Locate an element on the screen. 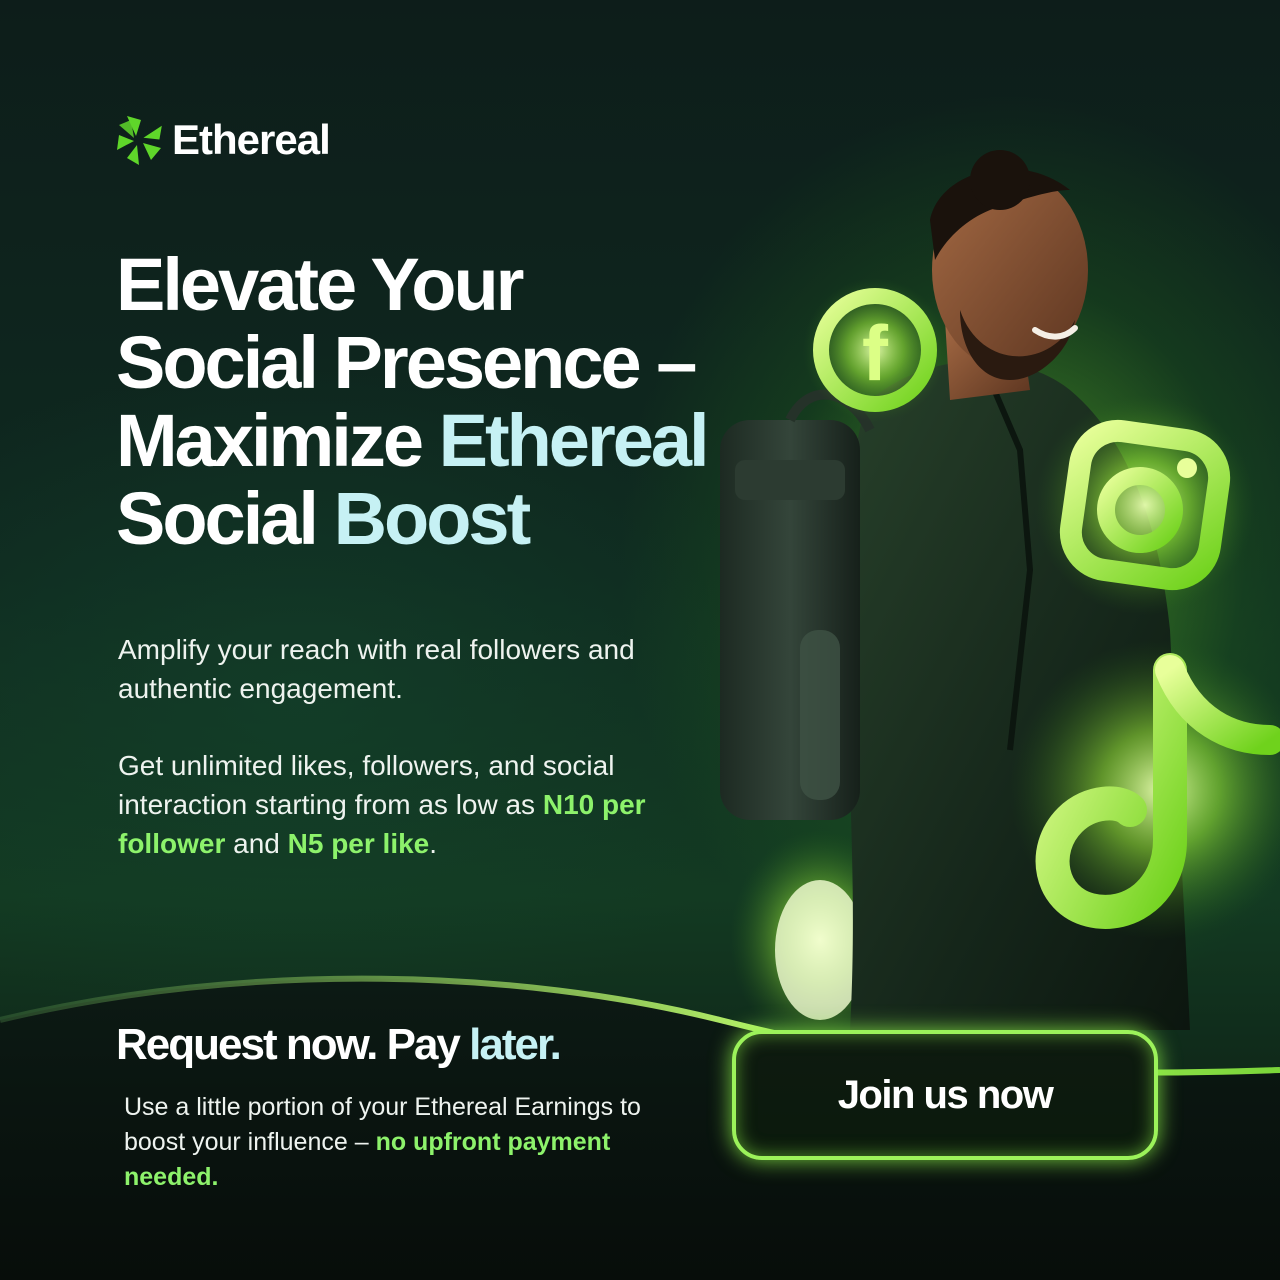 This screenshot has height=1280, width=1280. like-price: N5 per like is located at coordinates (358, 843).